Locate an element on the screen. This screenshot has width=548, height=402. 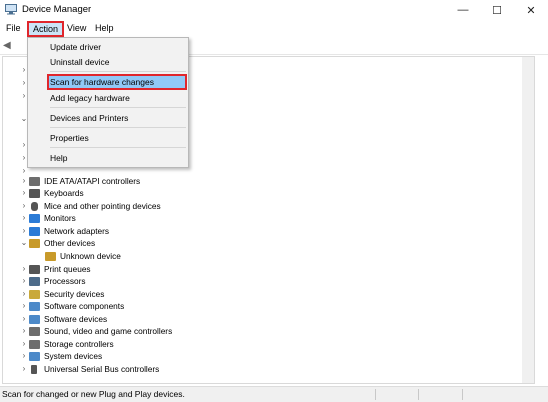
tree-row-label: Storage controllers is located at coordinates (79, 344).